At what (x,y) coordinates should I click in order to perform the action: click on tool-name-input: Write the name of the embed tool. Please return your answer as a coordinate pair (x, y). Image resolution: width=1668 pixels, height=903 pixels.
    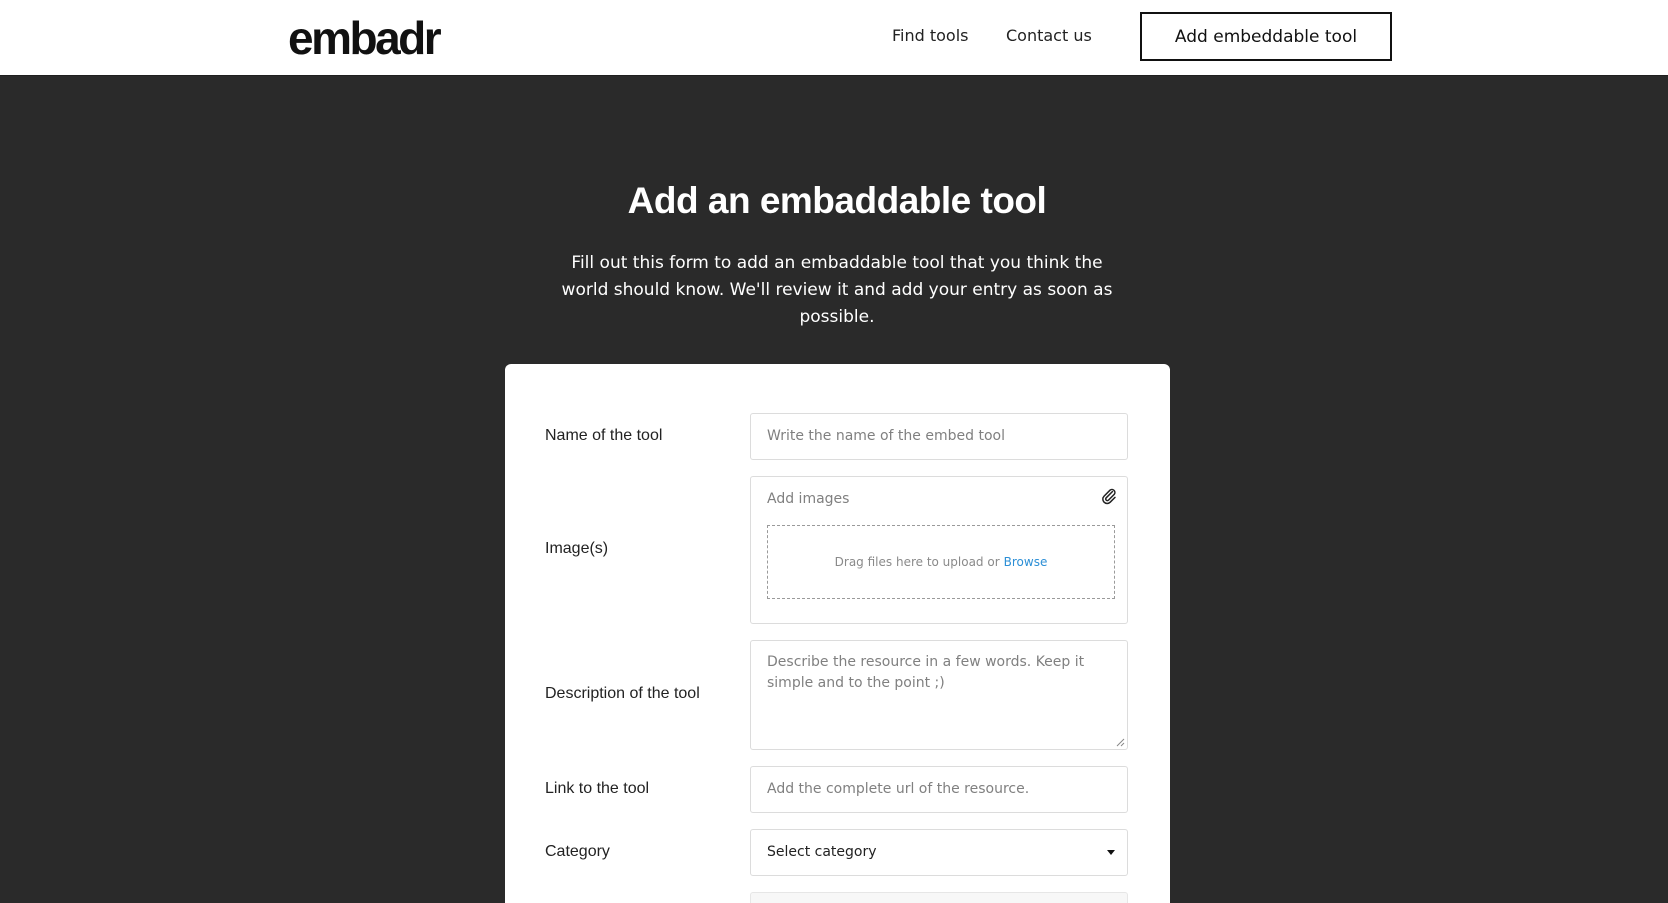
    Looking at the image, I should click on (939, 436).